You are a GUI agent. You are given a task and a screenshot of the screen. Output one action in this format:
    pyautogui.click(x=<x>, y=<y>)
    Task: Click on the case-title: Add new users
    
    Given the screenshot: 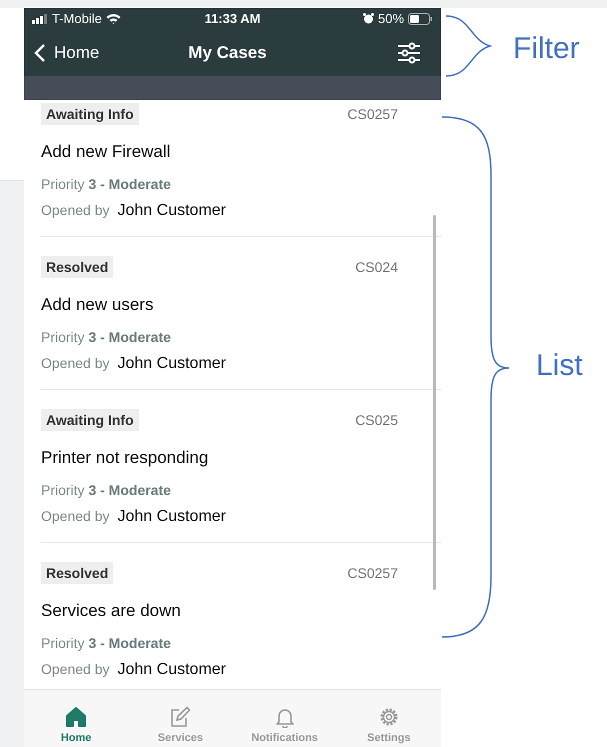 What is the action you would take?
    pyautogui.click(x=241, y=304)
    